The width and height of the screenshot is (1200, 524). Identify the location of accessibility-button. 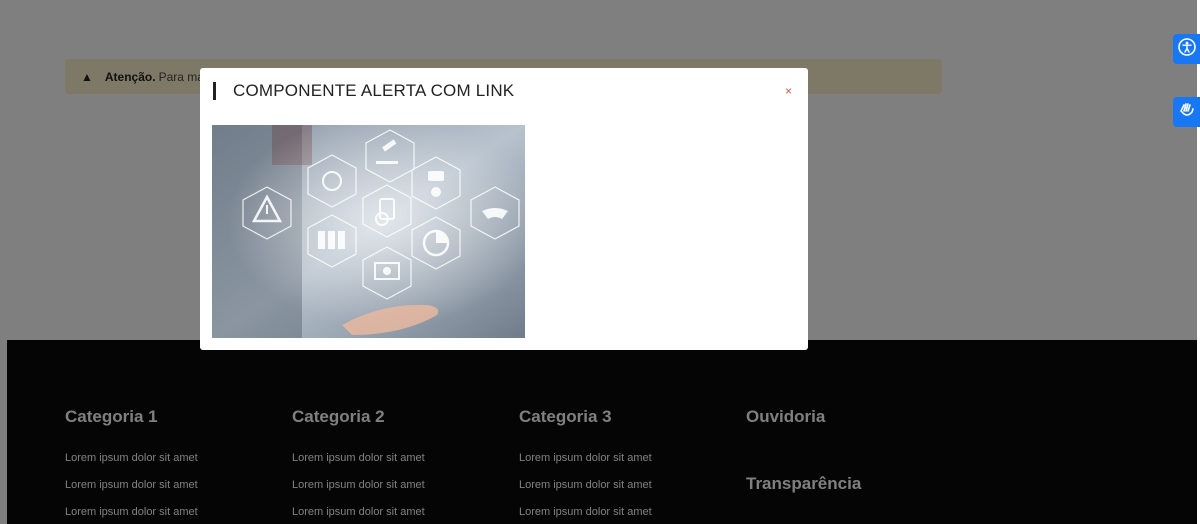
(1186, 49).